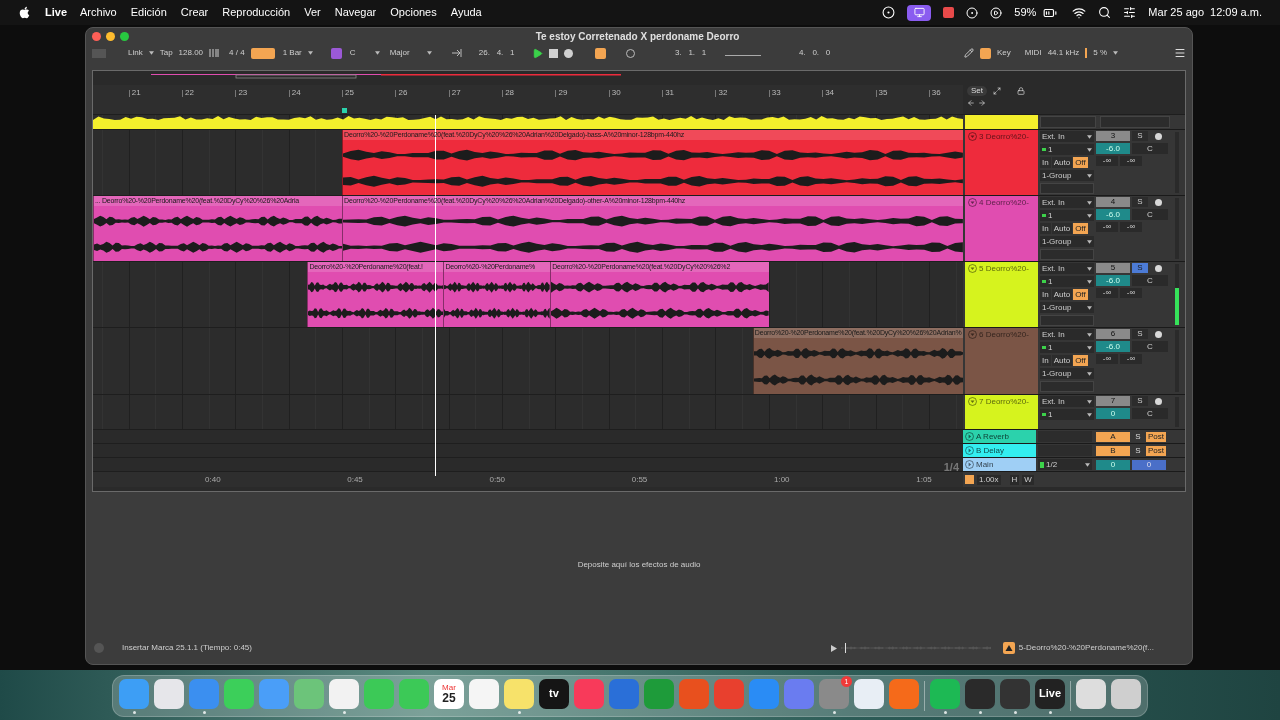 This screenshot has height=720, width=1280. I want to click on tempo-field: 128.00, so click(191, 53).